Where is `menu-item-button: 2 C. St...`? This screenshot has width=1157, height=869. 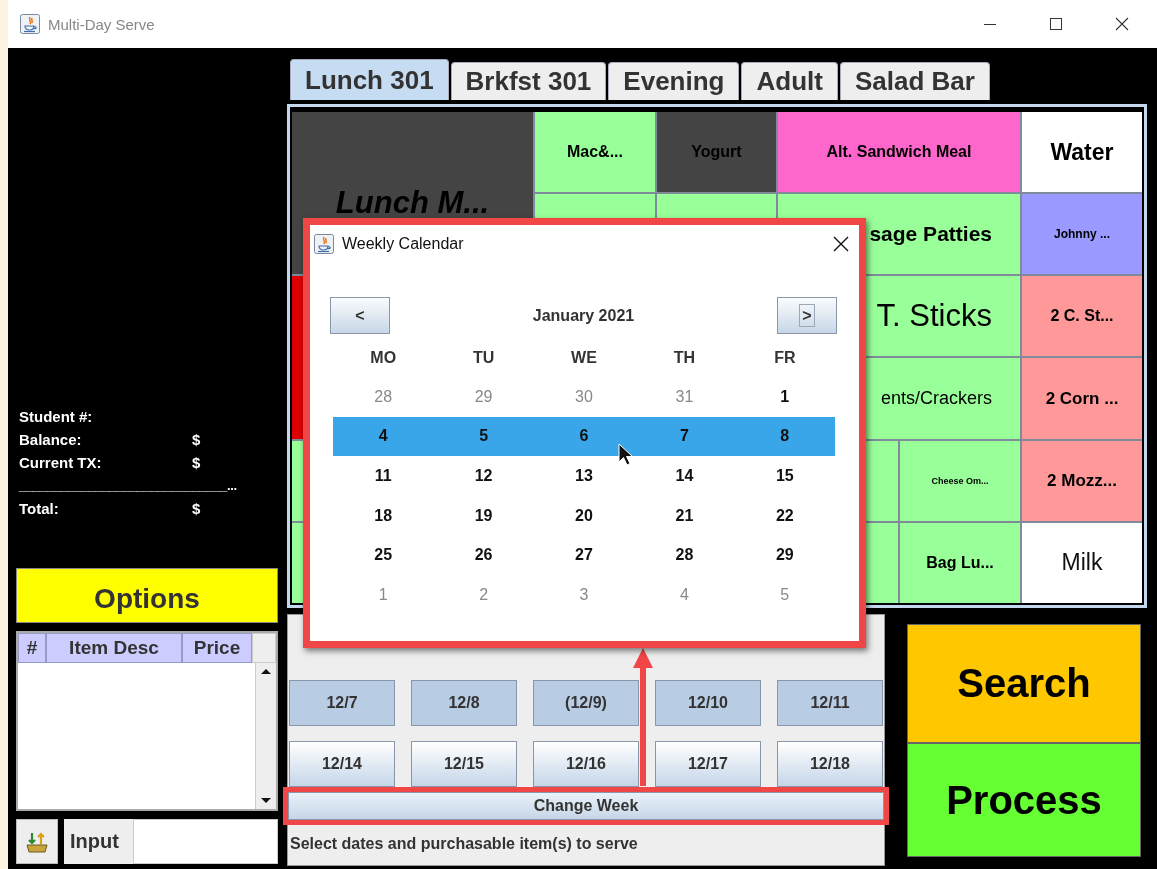
menu-item-button: 2 C. St... is located at coordinates (1082, 316).